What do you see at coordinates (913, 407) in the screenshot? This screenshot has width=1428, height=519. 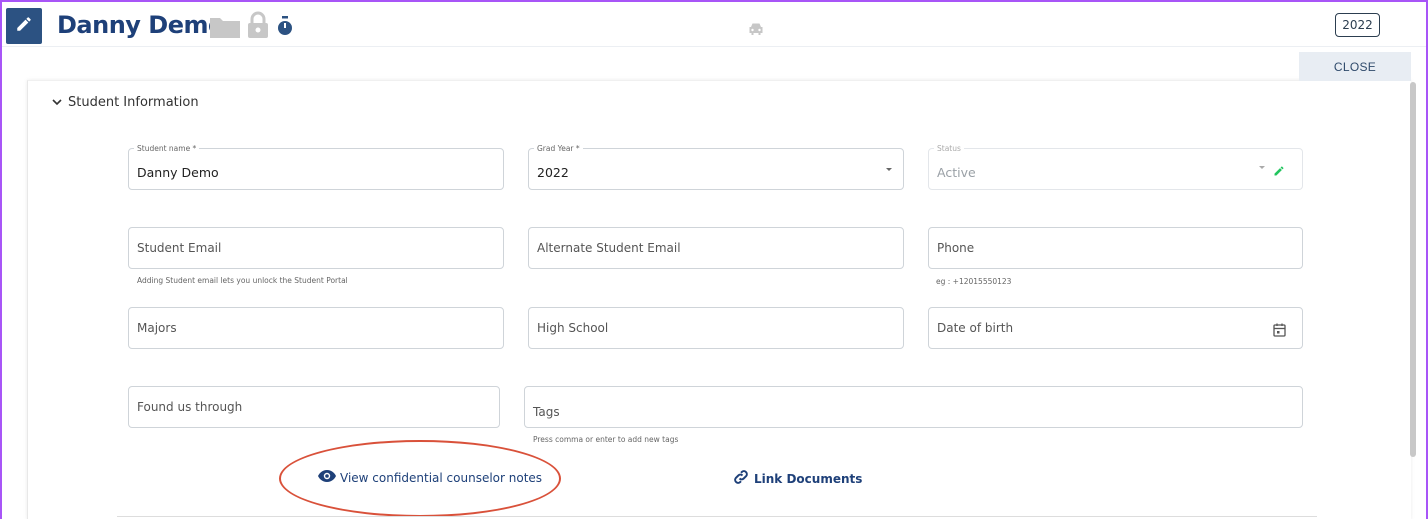 I see `tags-input: Tags` at bounding box center [913, 407].